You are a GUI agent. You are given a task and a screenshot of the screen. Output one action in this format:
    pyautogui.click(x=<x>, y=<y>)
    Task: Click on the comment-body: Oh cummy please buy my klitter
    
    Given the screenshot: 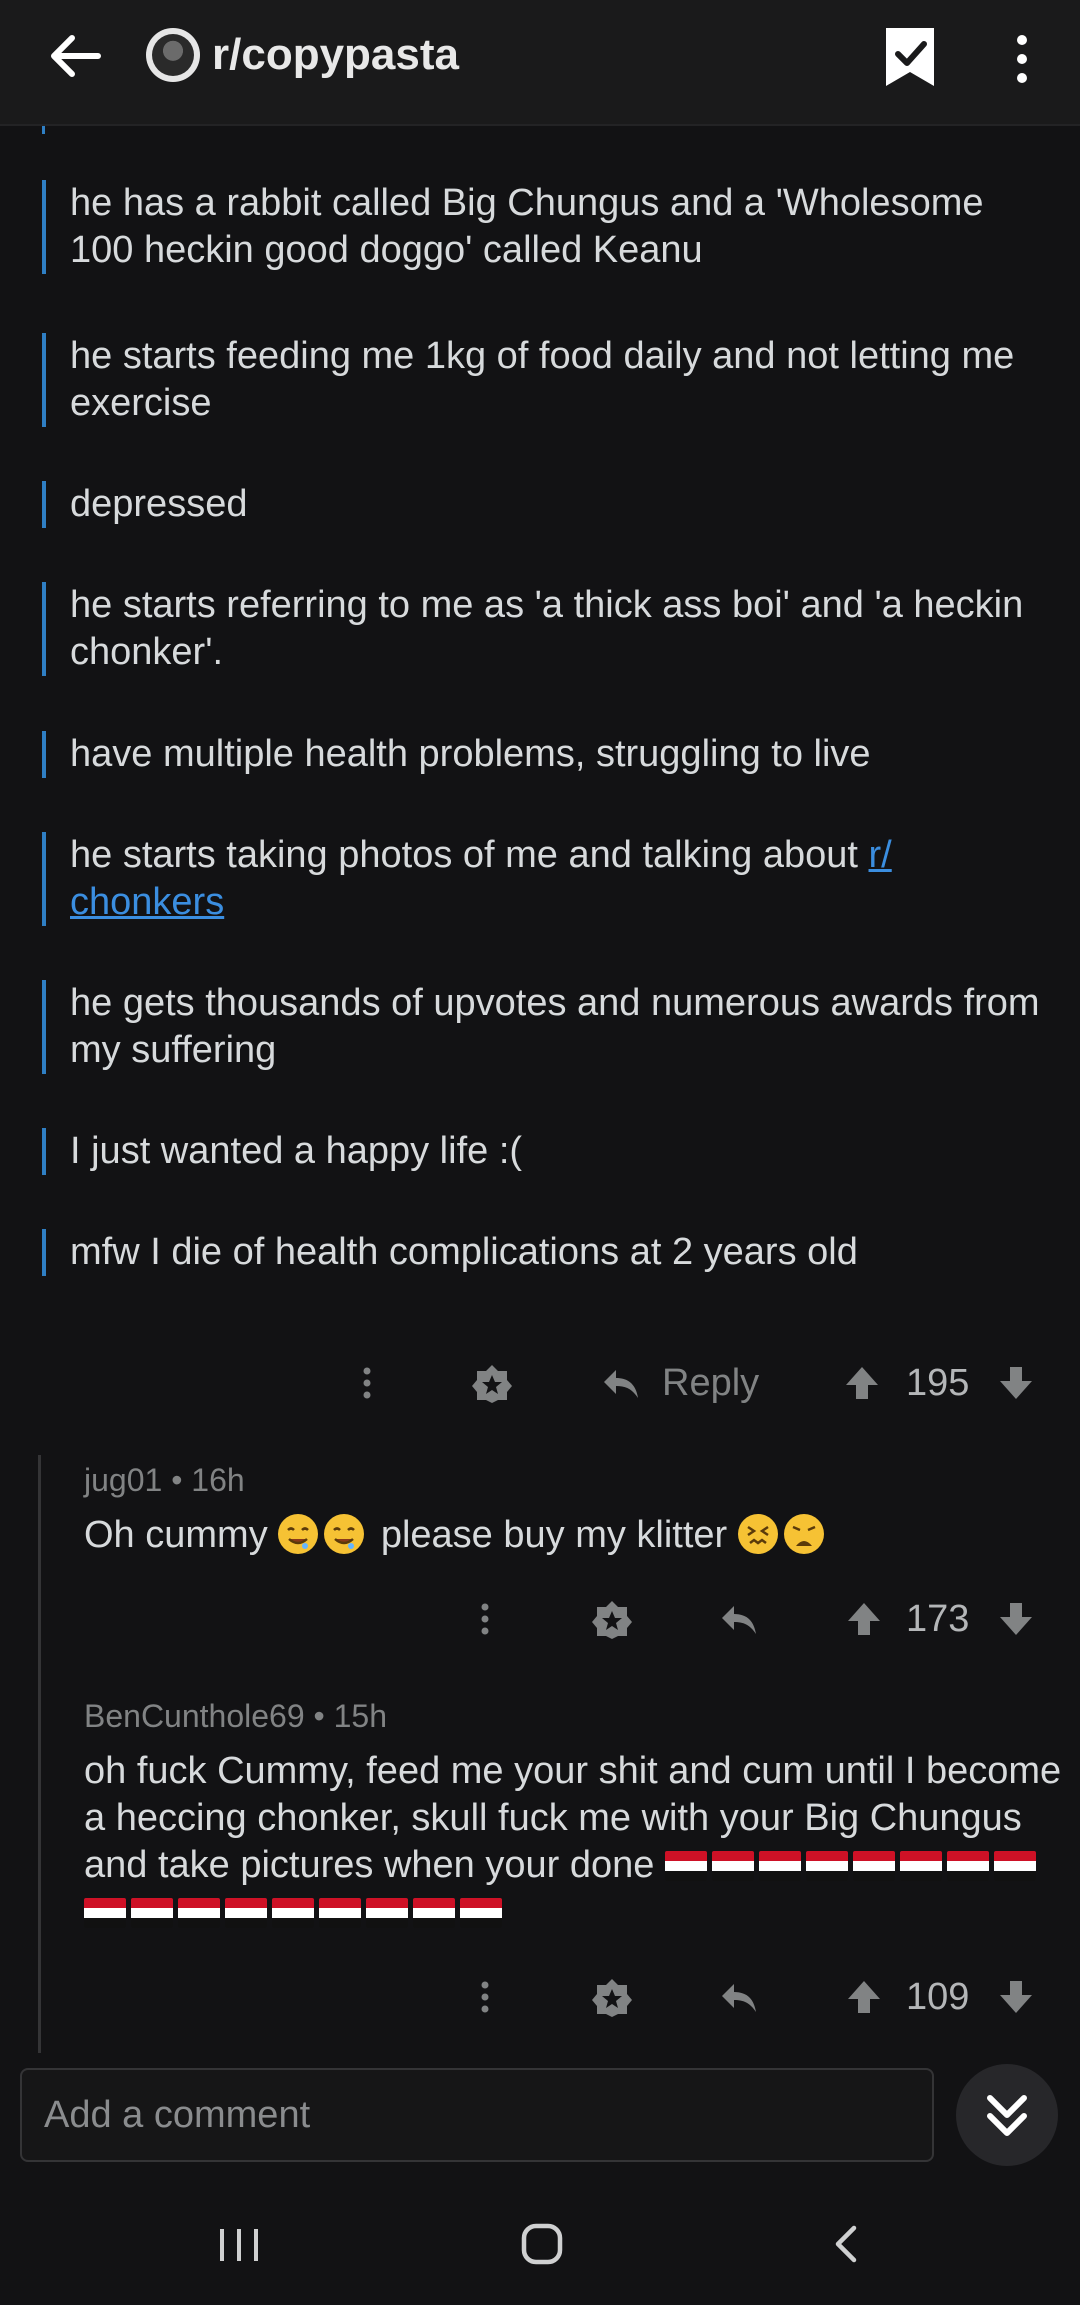 What is the action you would take?
    pyautogui.click(x=574, y=1535)
    